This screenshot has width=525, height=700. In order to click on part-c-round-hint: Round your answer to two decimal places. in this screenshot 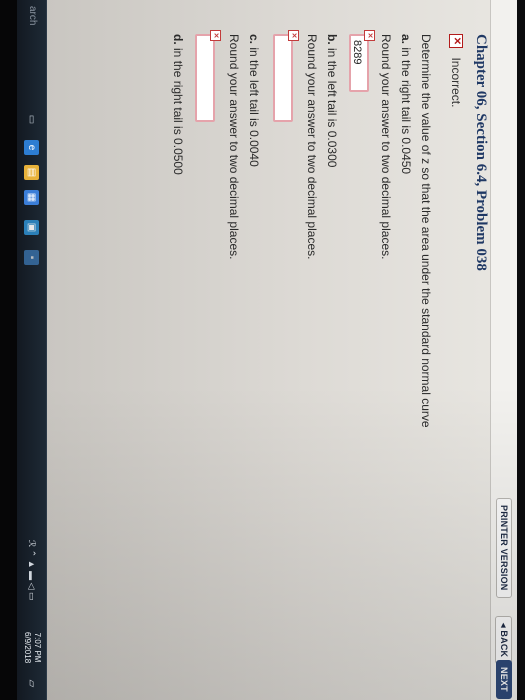, I will do `click(234, 147)`.